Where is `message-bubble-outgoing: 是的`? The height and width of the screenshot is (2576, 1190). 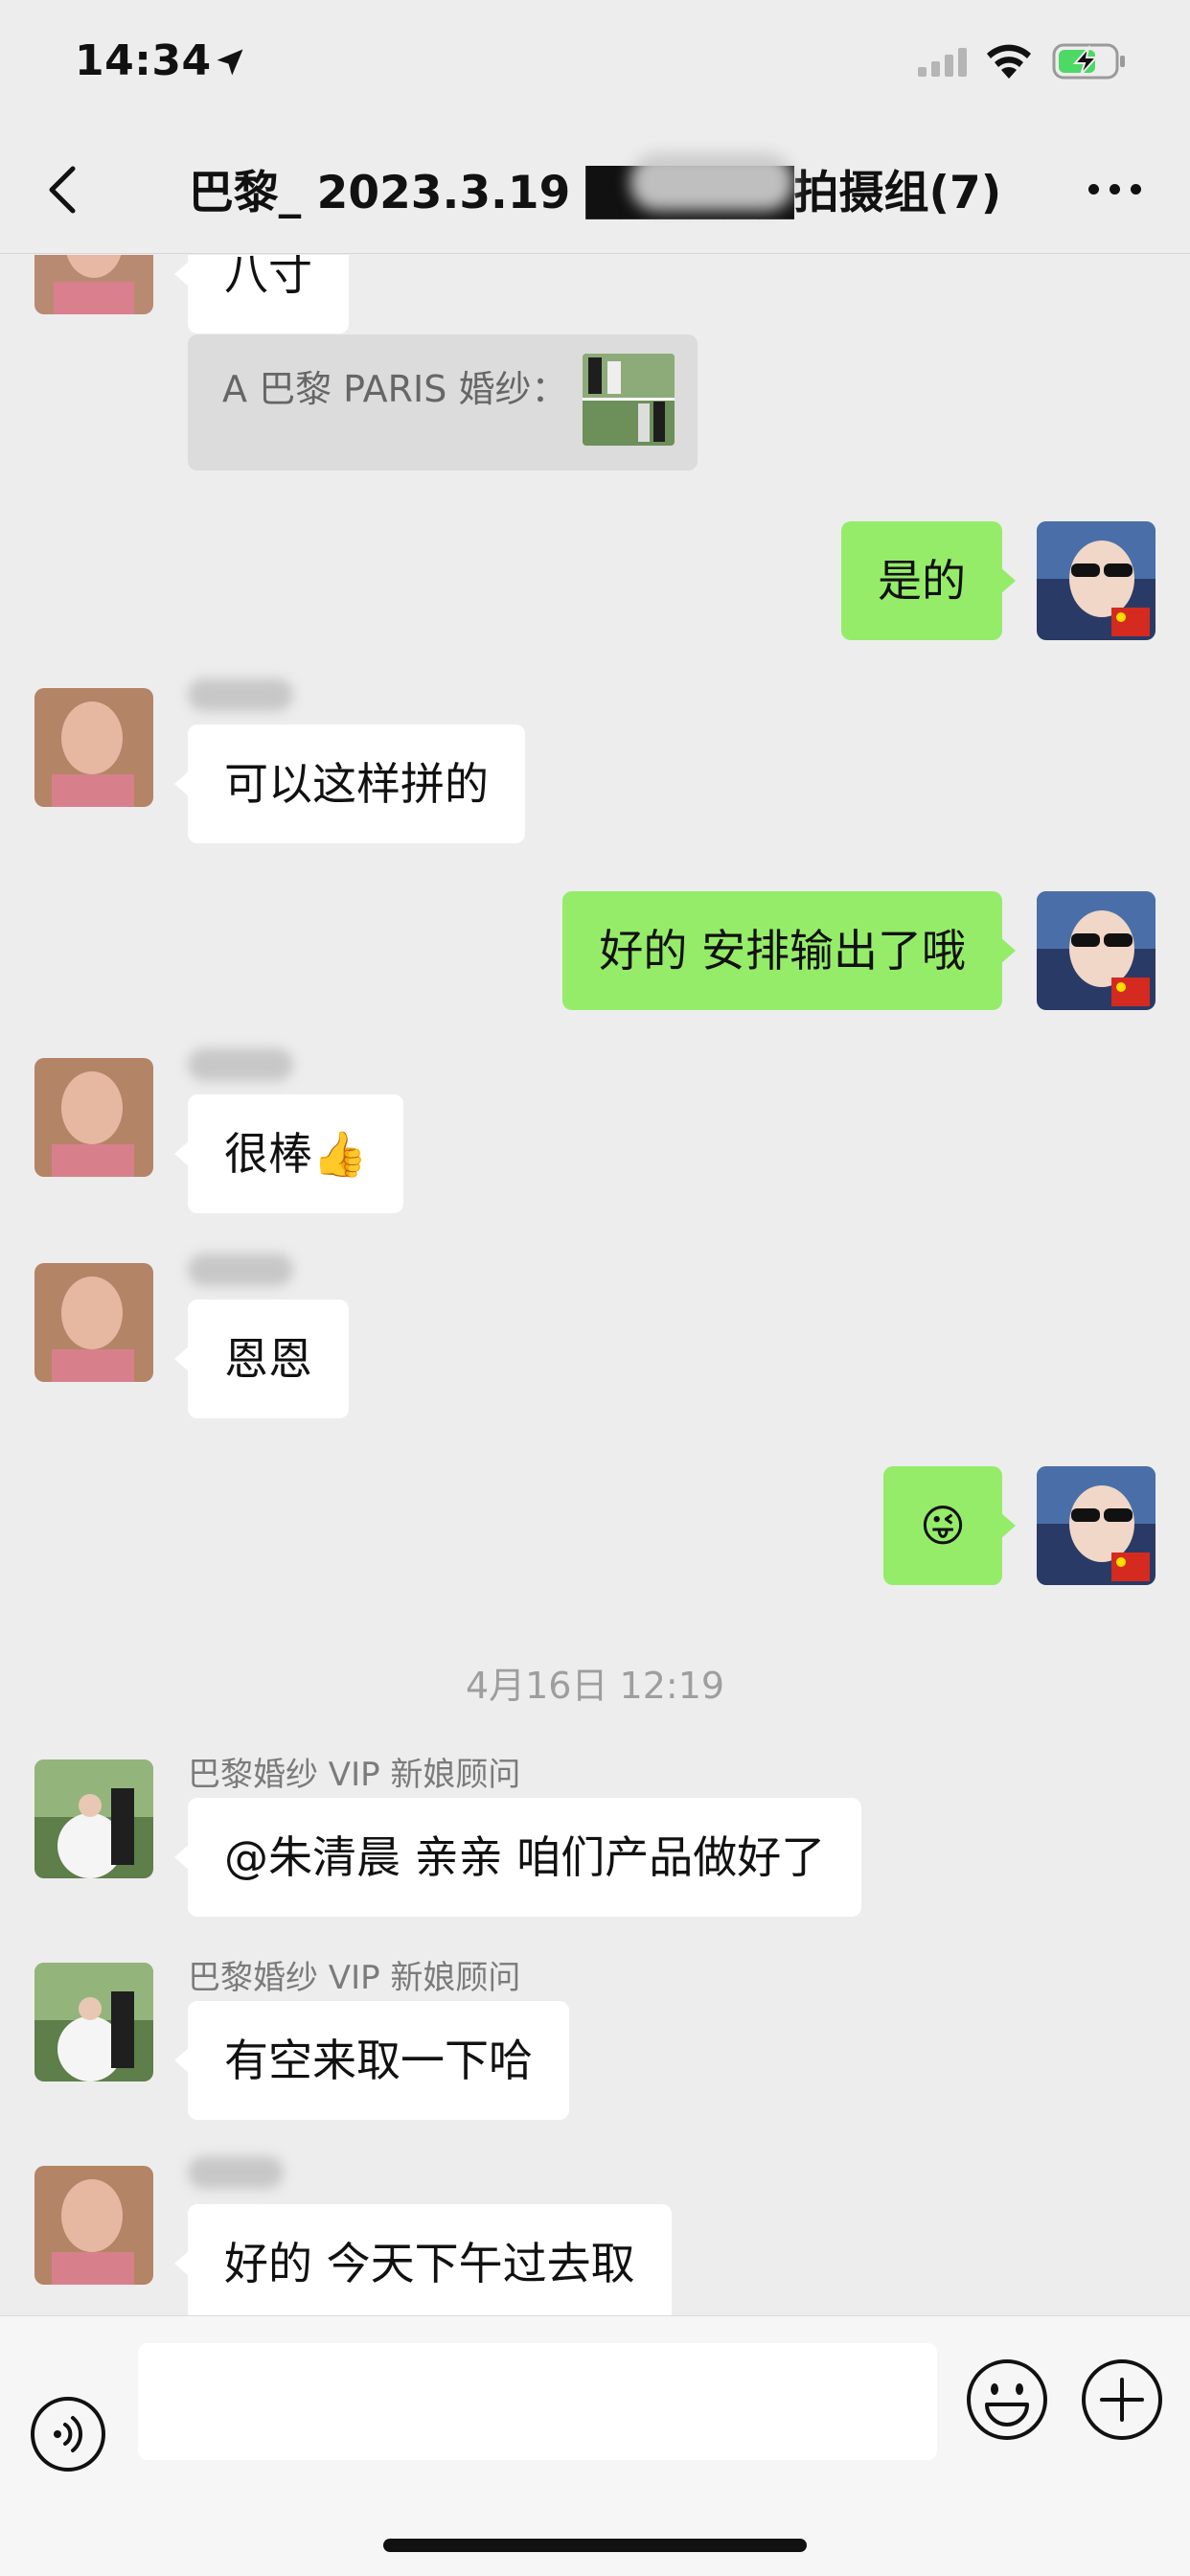 message-bubble-outgoing: 是的 is located at coordinates (929, 580).